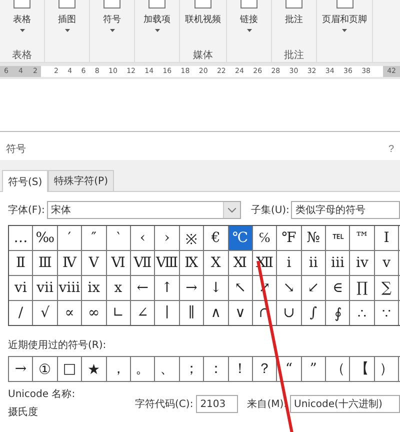  I want to click on symbol-cell: ⅹ, so click(118, 288).